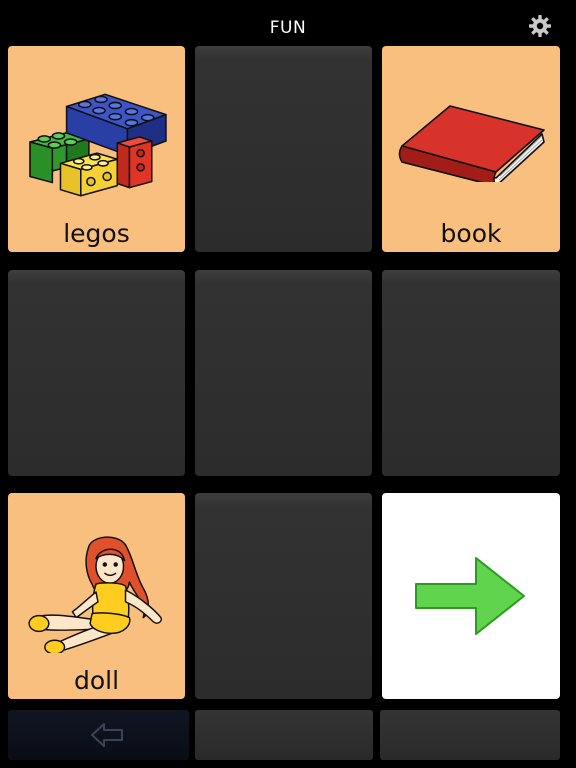  What do you see at coordinates (284, 735) in the screenshot?
I see `bottom-button-middle` at bounding box center [284, 735].